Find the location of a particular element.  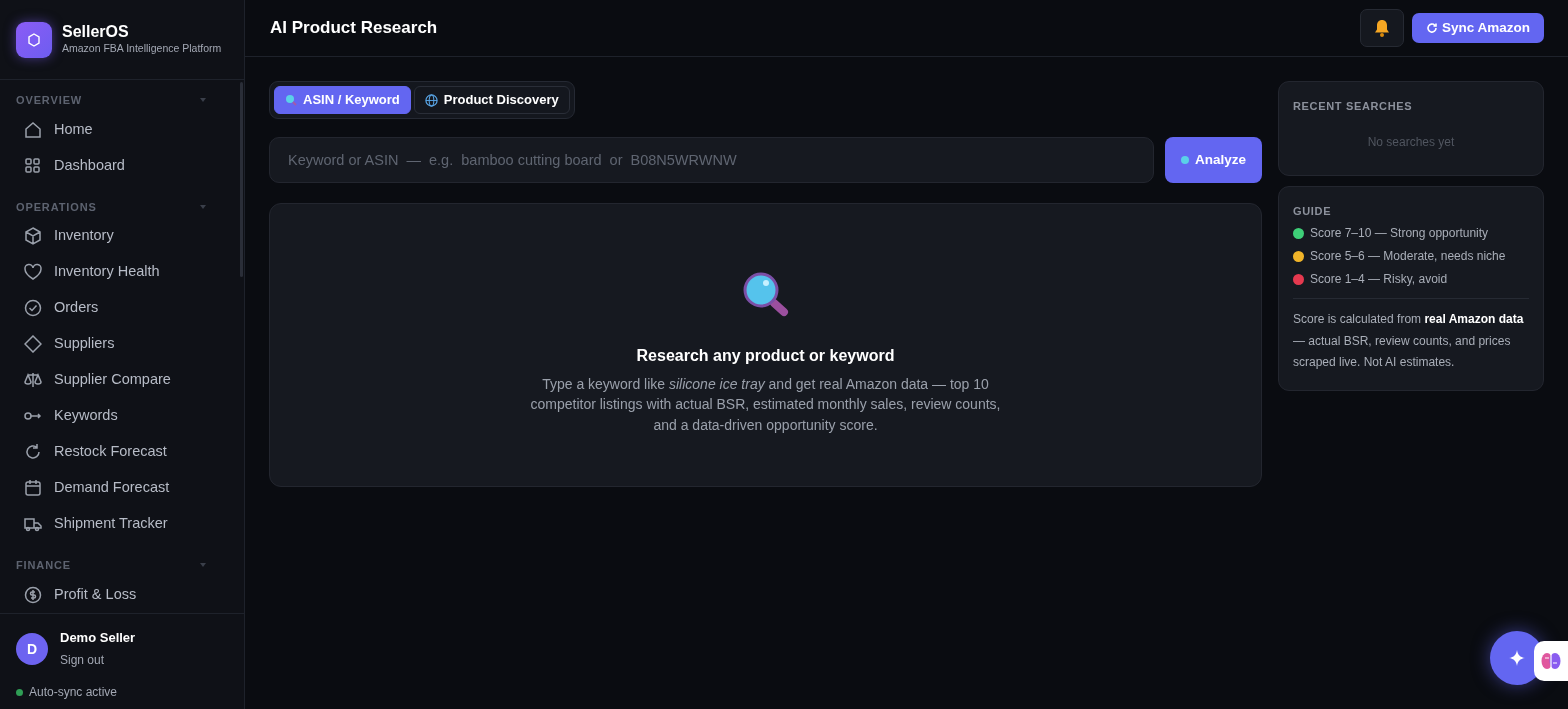

user-name: Demo Seller is located at coordinates (98, 637).